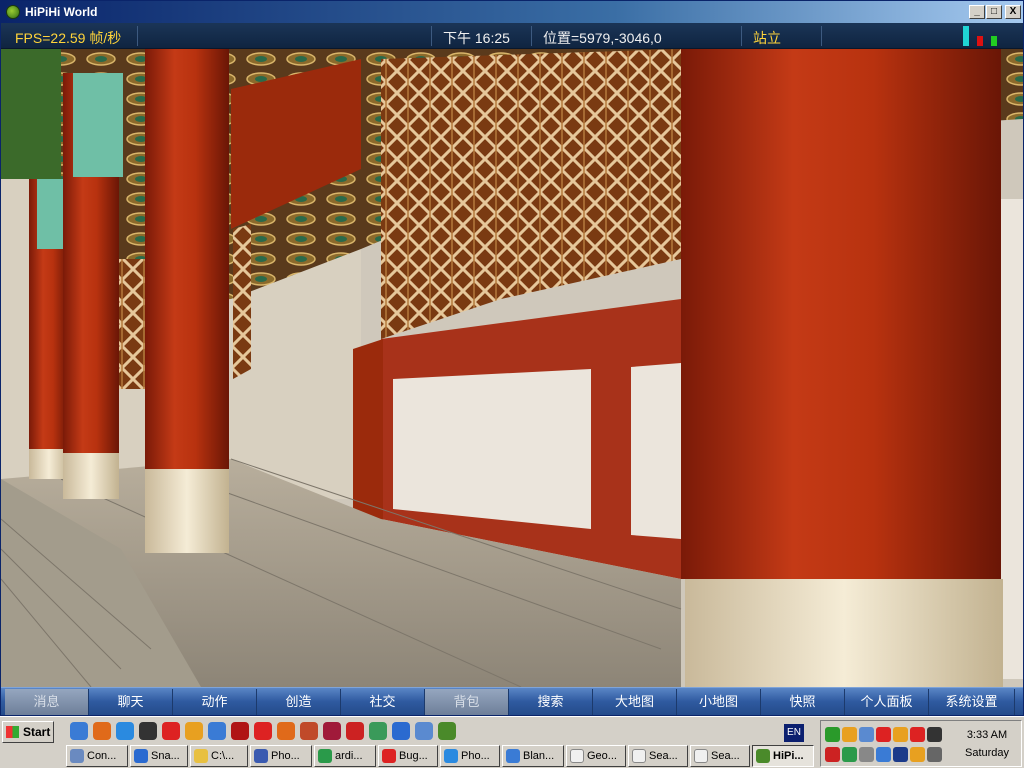  I want to click on menu-chat: 聊天, so click(131, 702).